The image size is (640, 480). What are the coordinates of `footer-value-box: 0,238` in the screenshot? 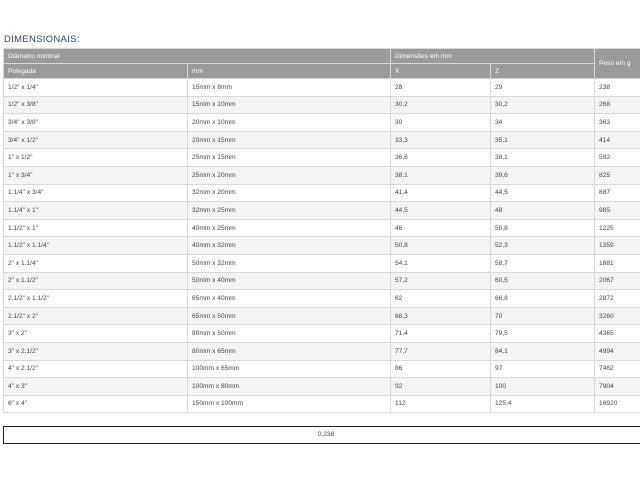 It's located at (321, 435).